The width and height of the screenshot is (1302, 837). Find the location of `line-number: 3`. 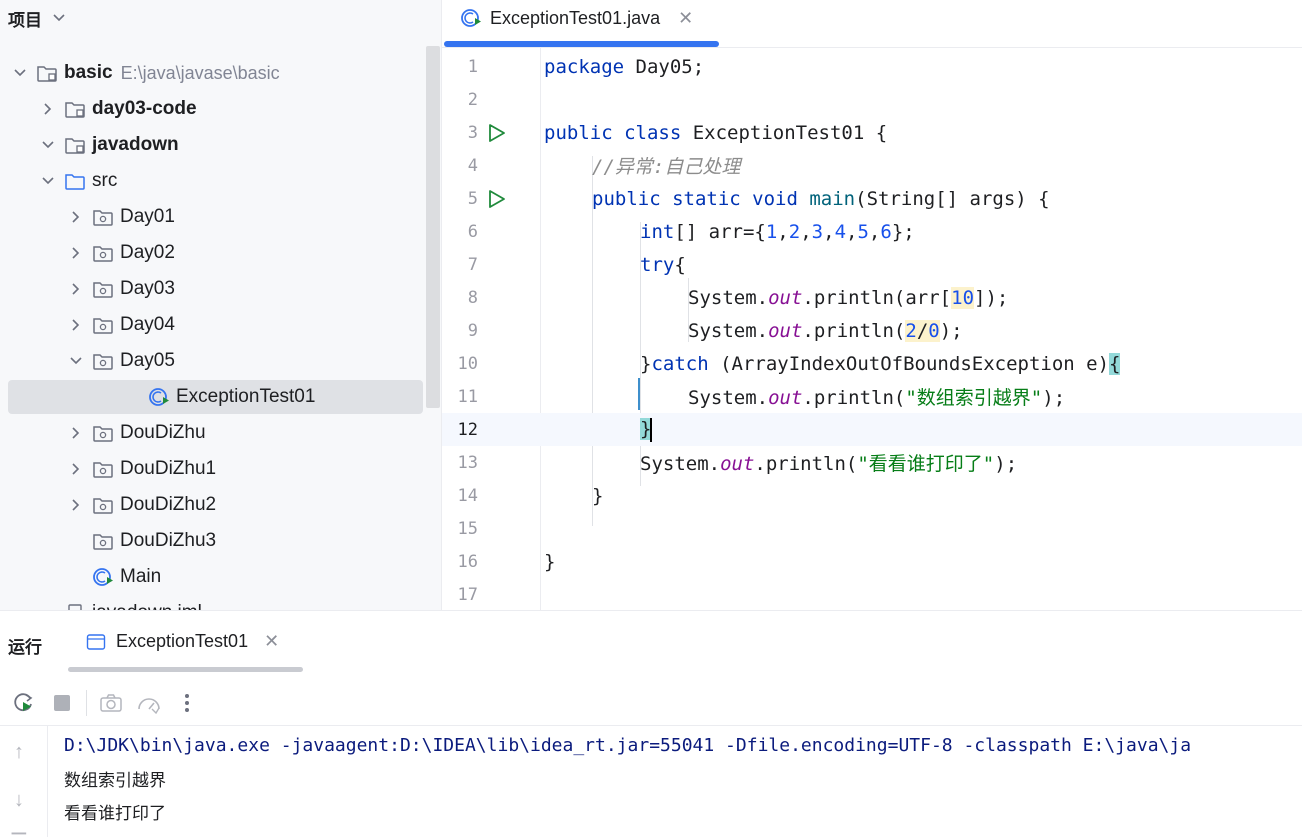

line-number: 3 is located at coordinates (472, 132).